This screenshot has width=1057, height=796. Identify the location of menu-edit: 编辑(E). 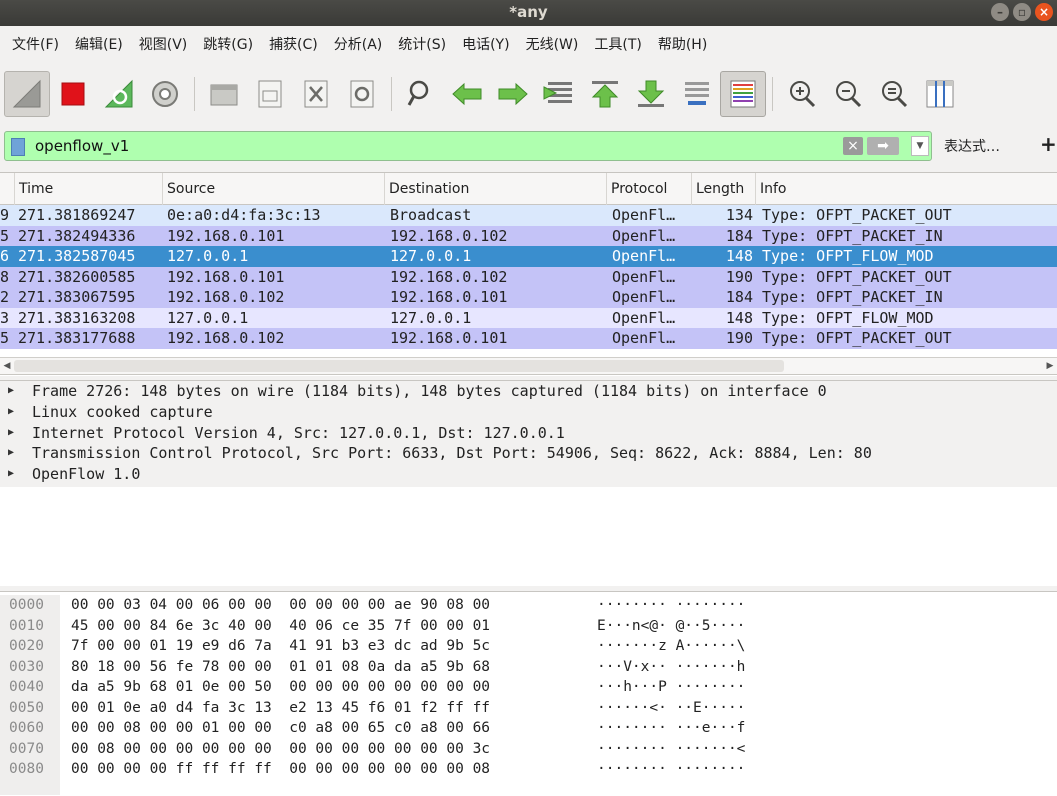
(99, 45).